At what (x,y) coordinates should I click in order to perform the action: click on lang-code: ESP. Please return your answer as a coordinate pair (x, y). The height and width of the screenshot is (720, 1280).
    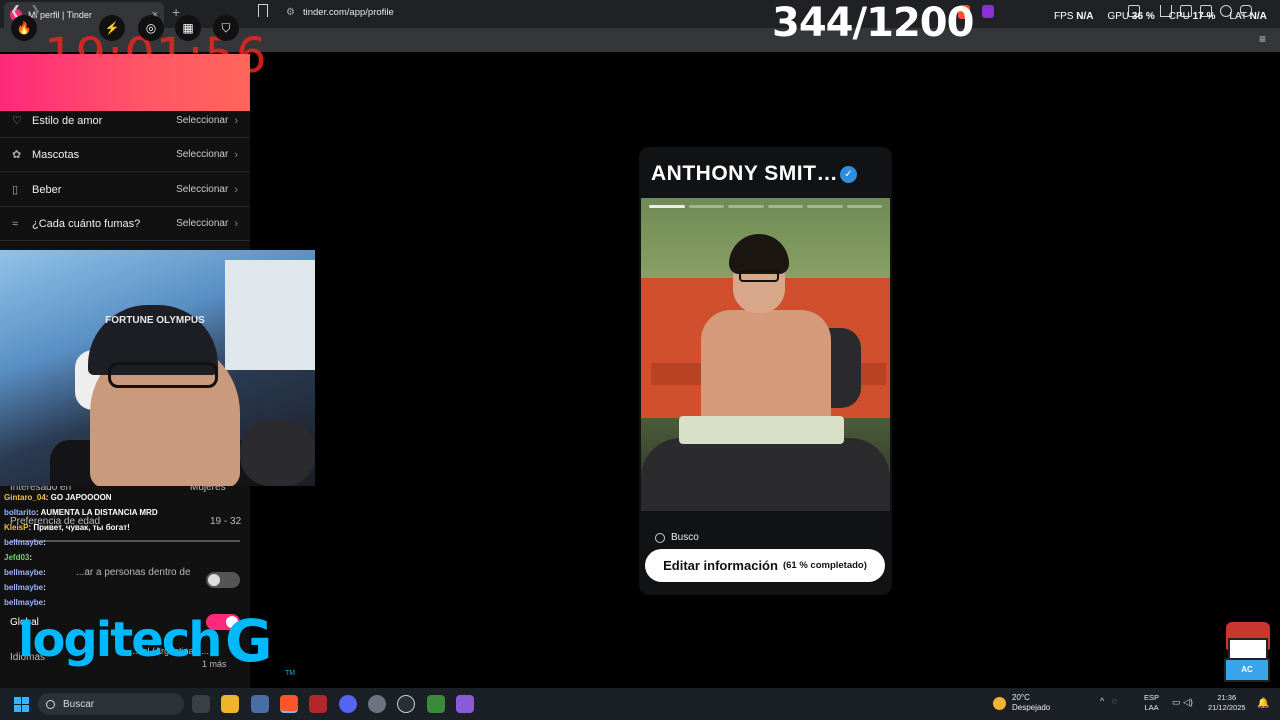
    Looking at the image, I should click on (1152, 697).